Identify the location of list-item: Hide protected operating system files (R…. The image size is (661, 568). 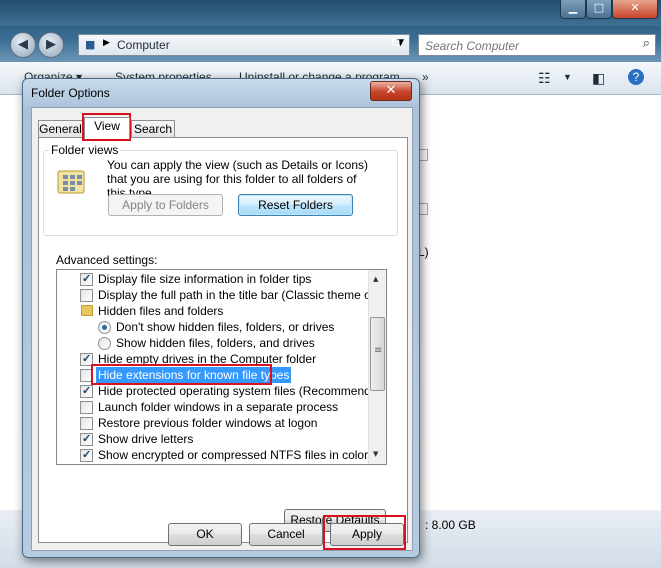
(221, 391).